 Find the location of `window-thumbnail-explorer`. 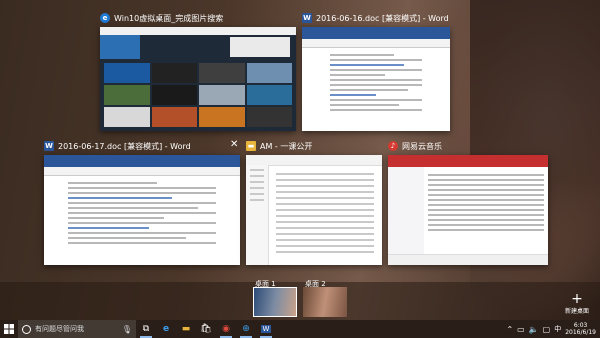

window-thumbnail-explorer is located at coordinates (314, 210).